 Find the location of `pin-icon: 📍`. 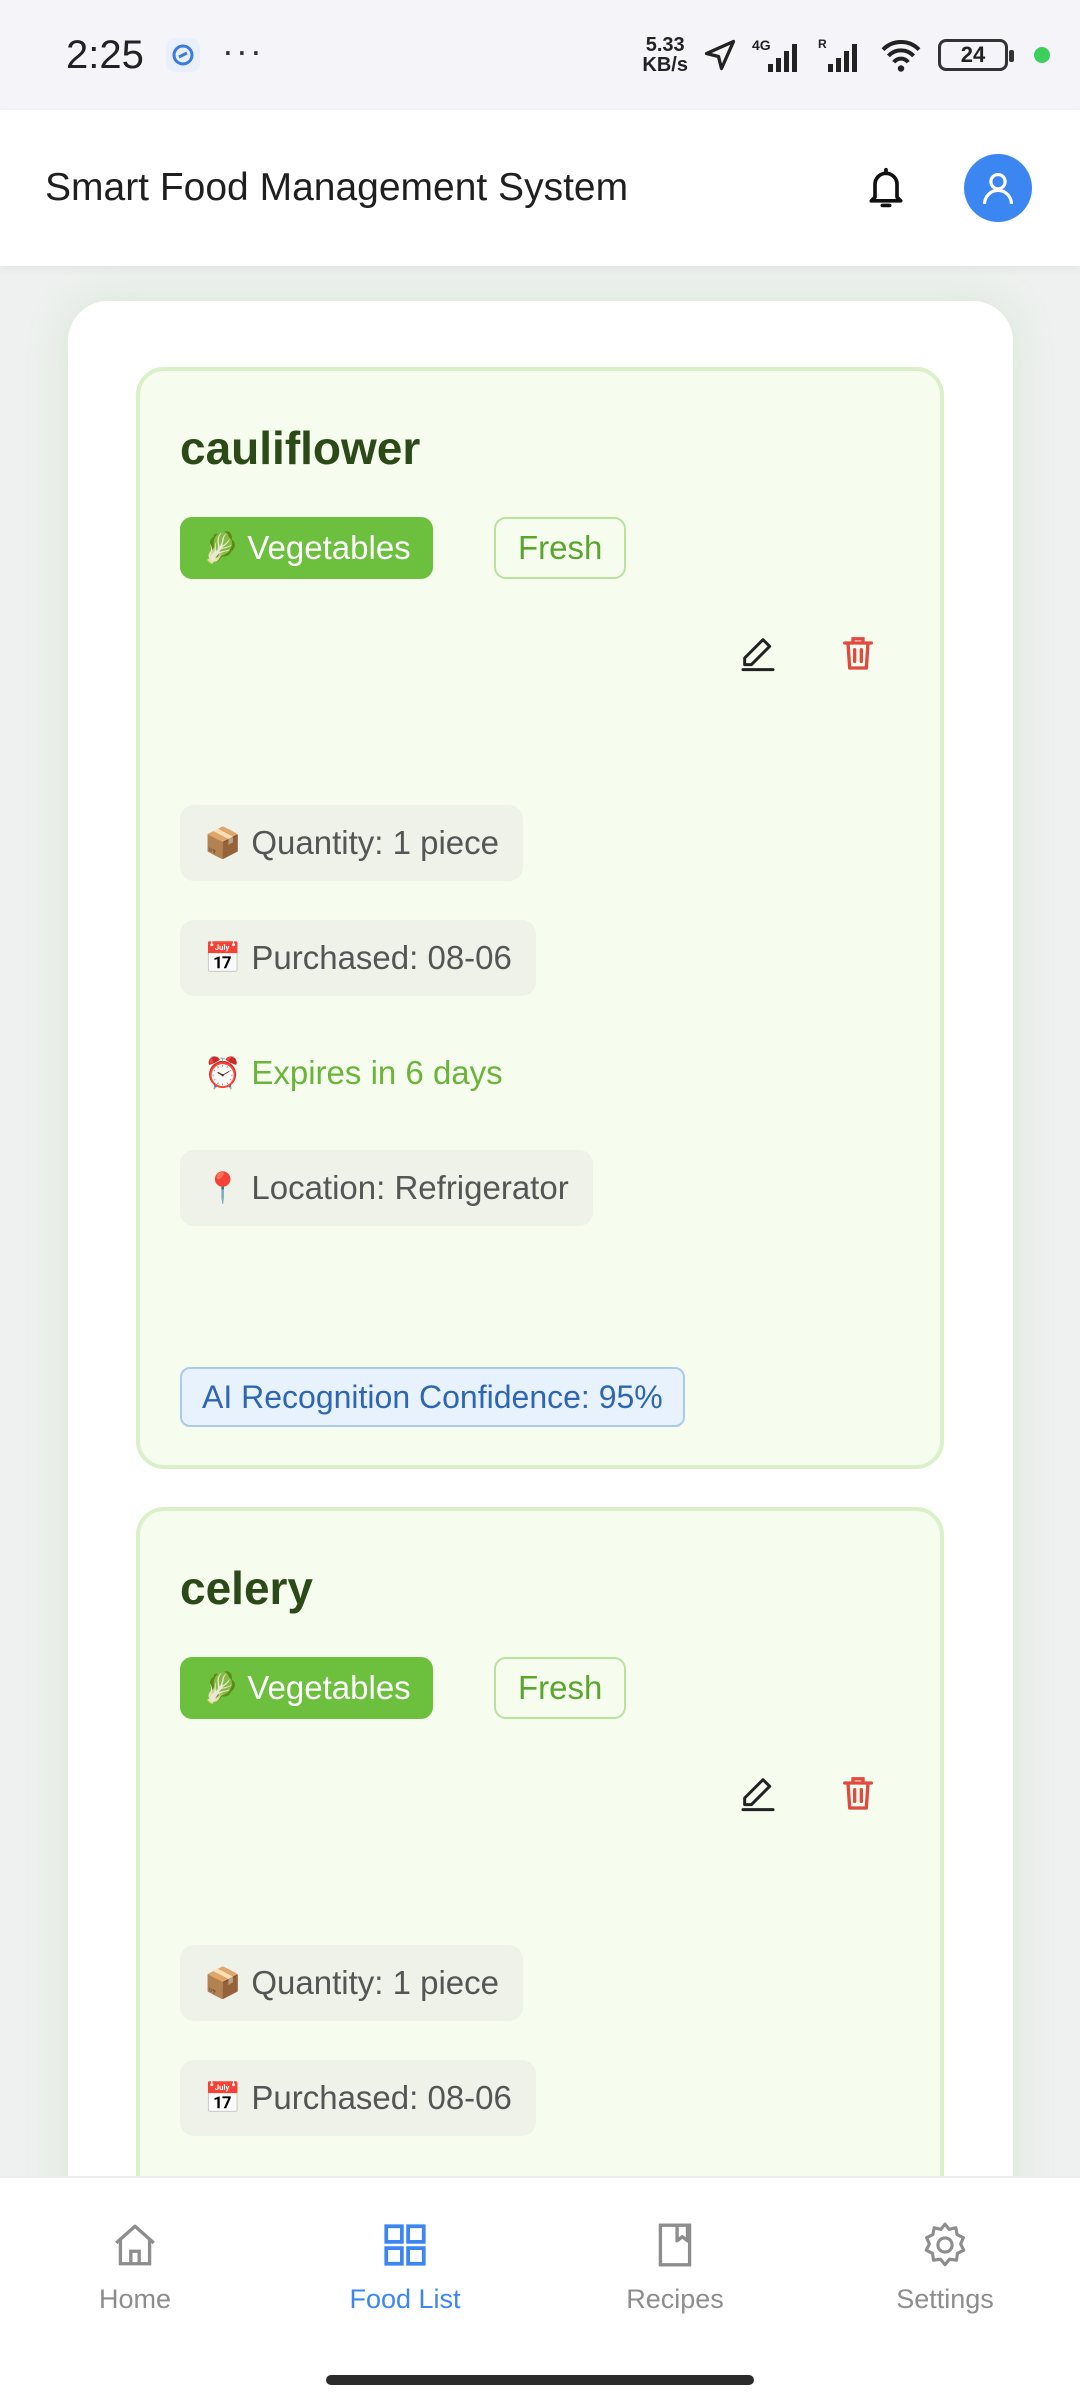

pin-icon: 📍 is located at coordinates (223, 1188).